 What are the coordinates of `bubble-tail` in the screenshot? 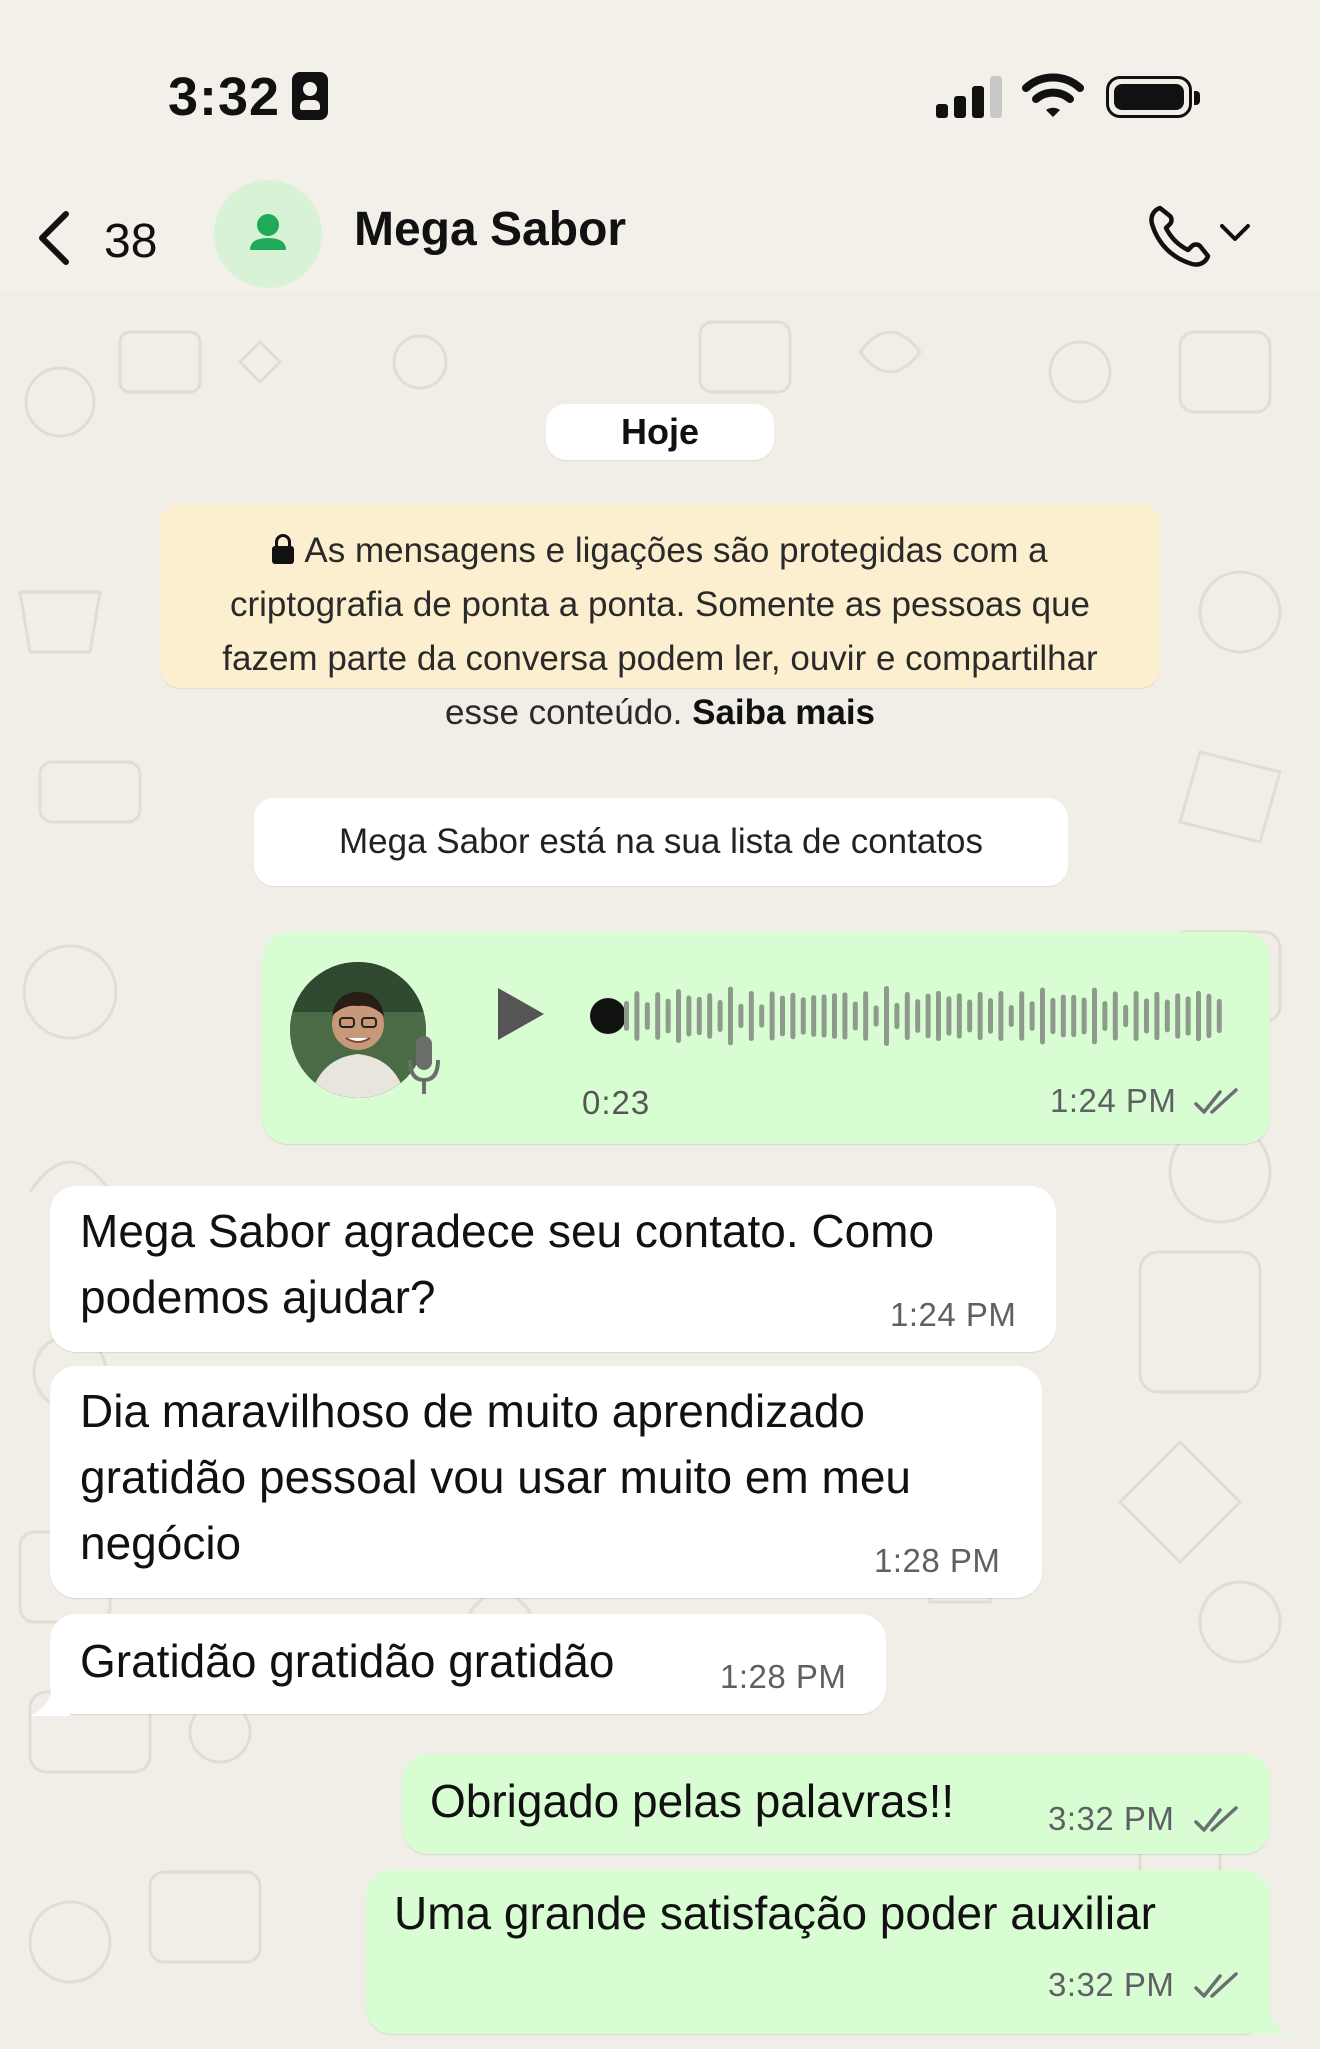 It's located at (50, 1699).